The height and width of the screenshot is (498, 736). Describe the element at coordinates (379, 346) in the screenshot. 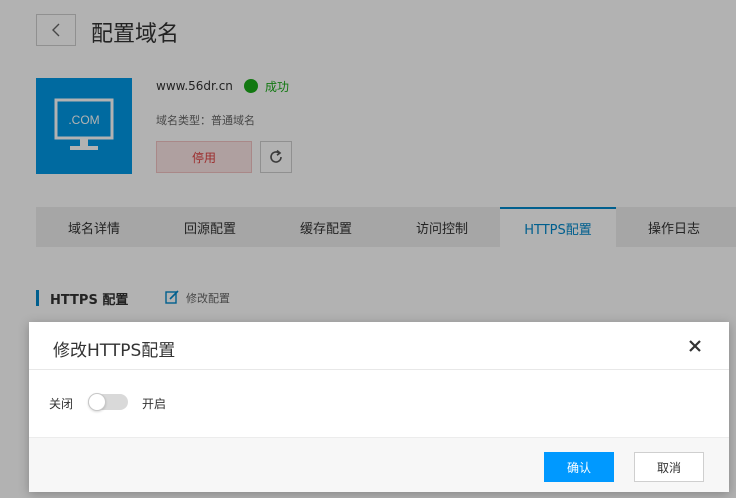

I see `dialog-header: 修改HTTPS配置` at that location.